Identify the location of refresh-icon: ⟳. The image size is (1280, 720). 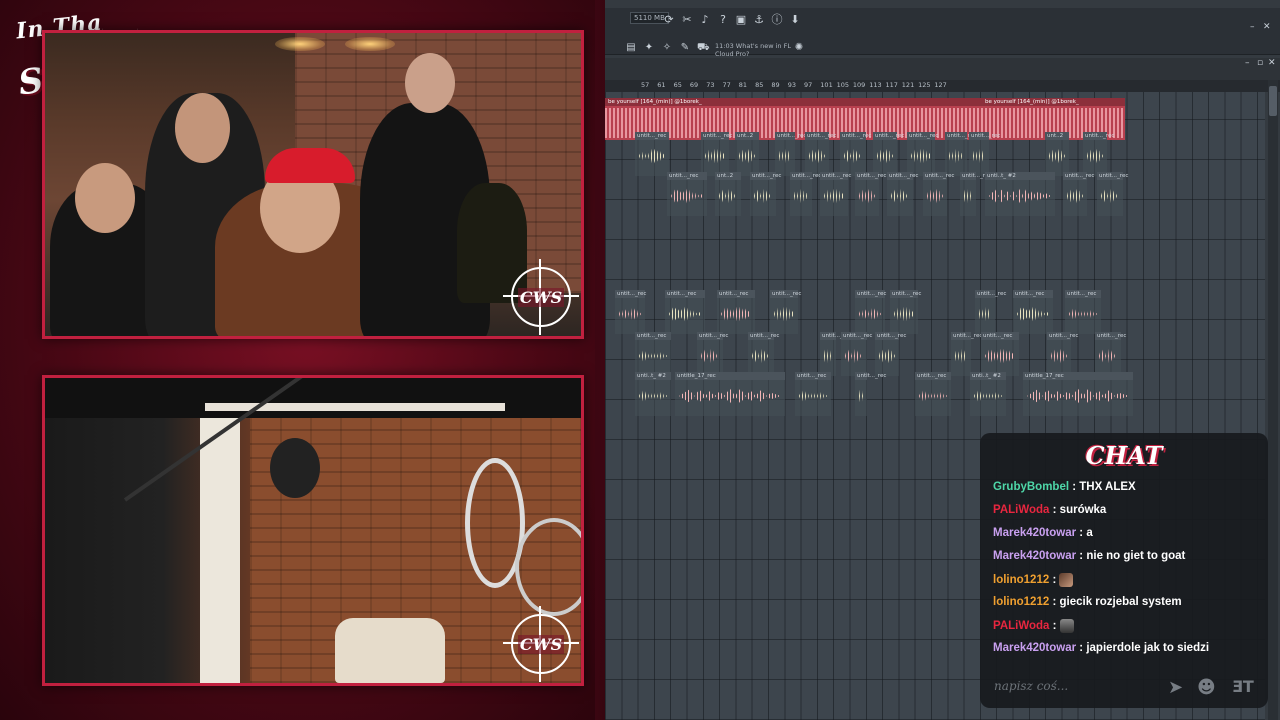
(669, 20).